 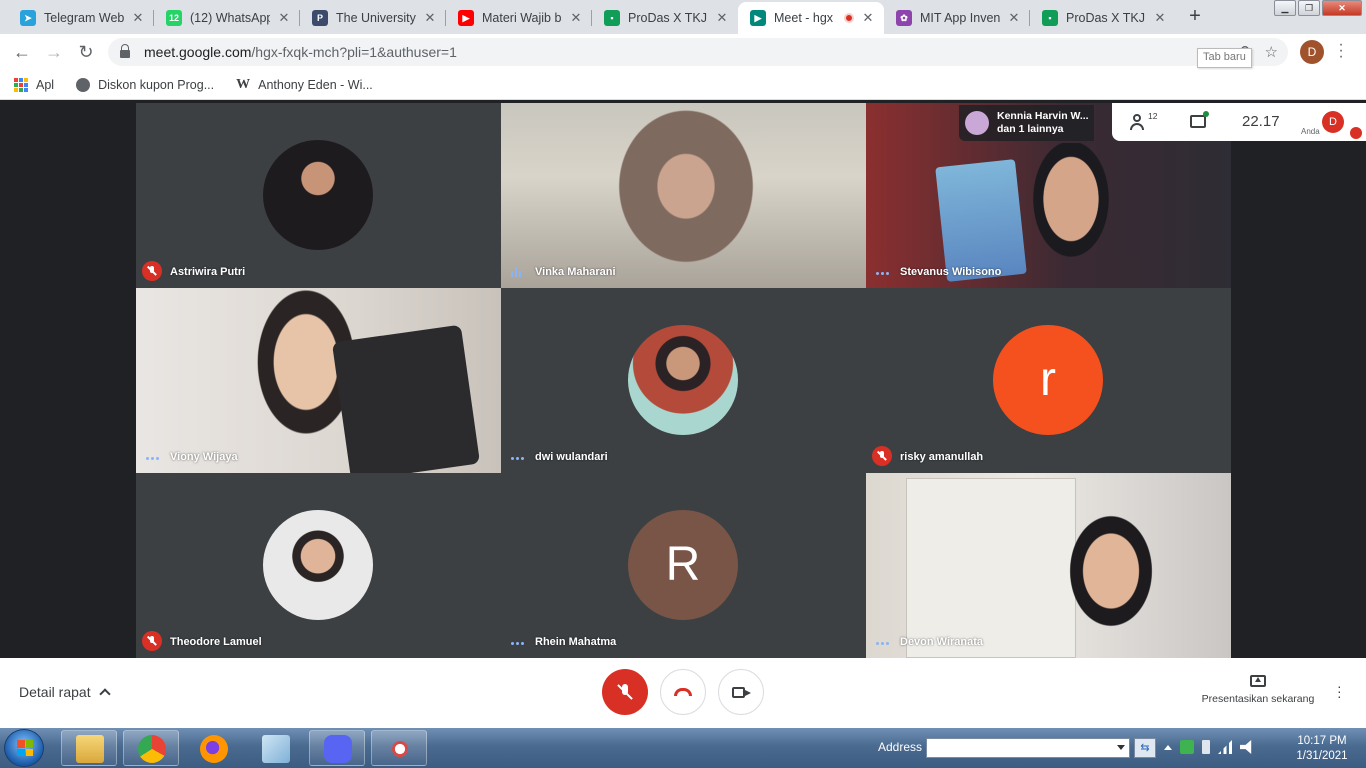 I want to click on muted-mic-icon, so click(x=152, y=271).